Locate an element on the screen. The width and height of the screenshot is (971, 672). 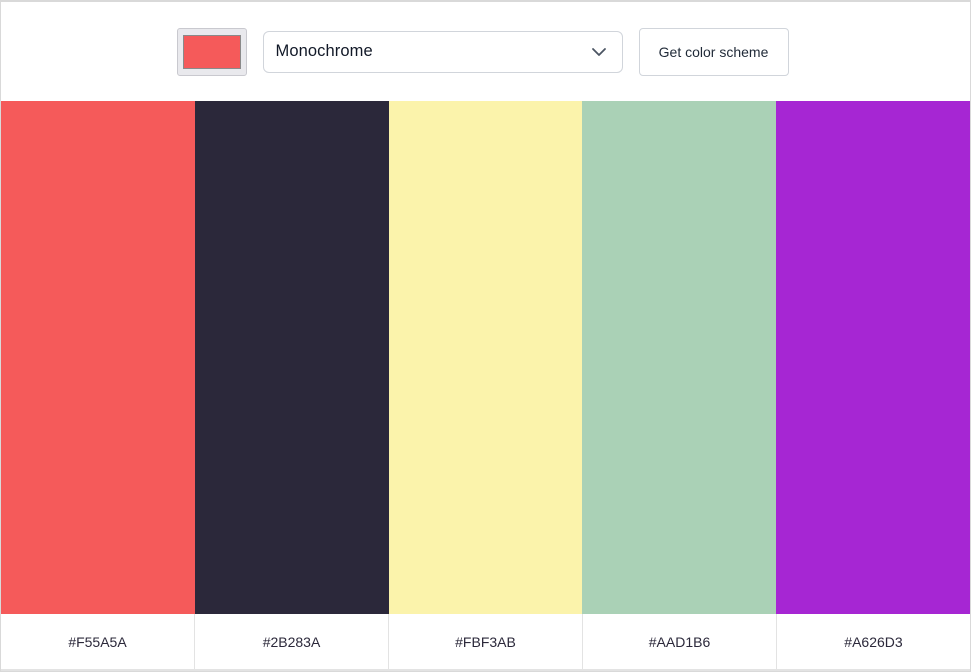
seed-color-swatch is located at coordinates (211, 51).